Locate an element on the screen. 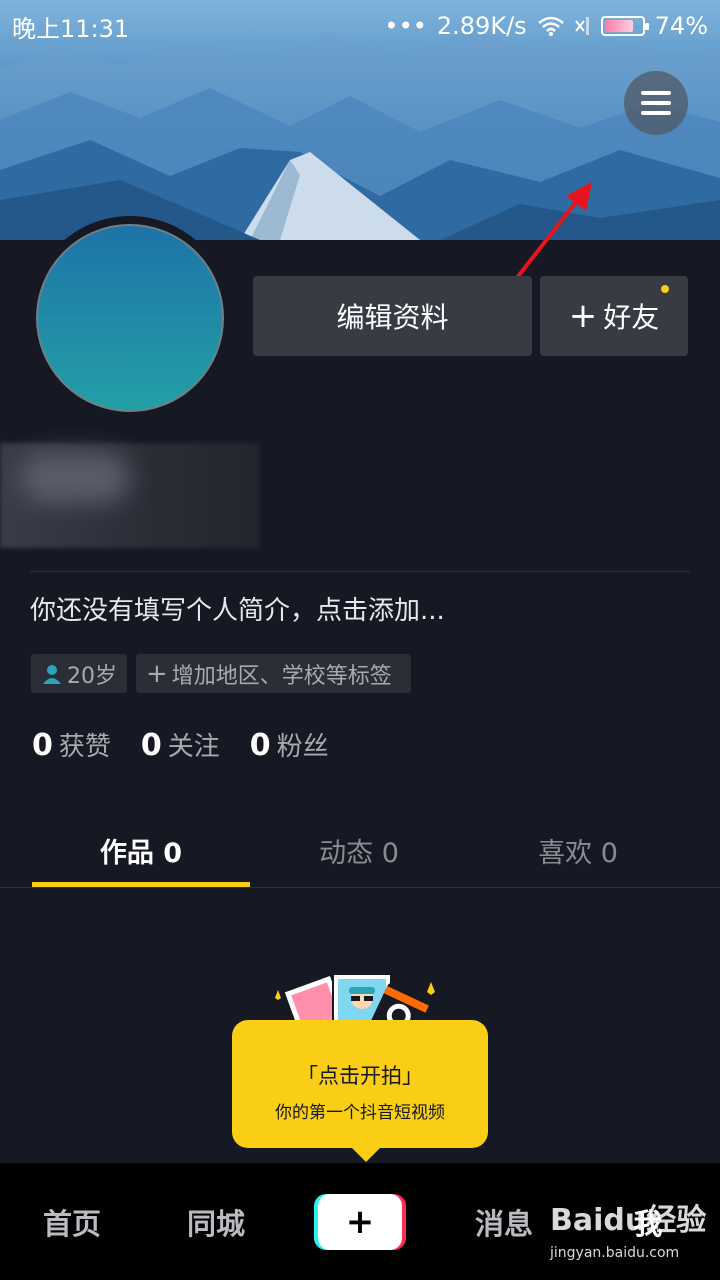  followers-label: 粉丝 is located at coordinates (302, 747).